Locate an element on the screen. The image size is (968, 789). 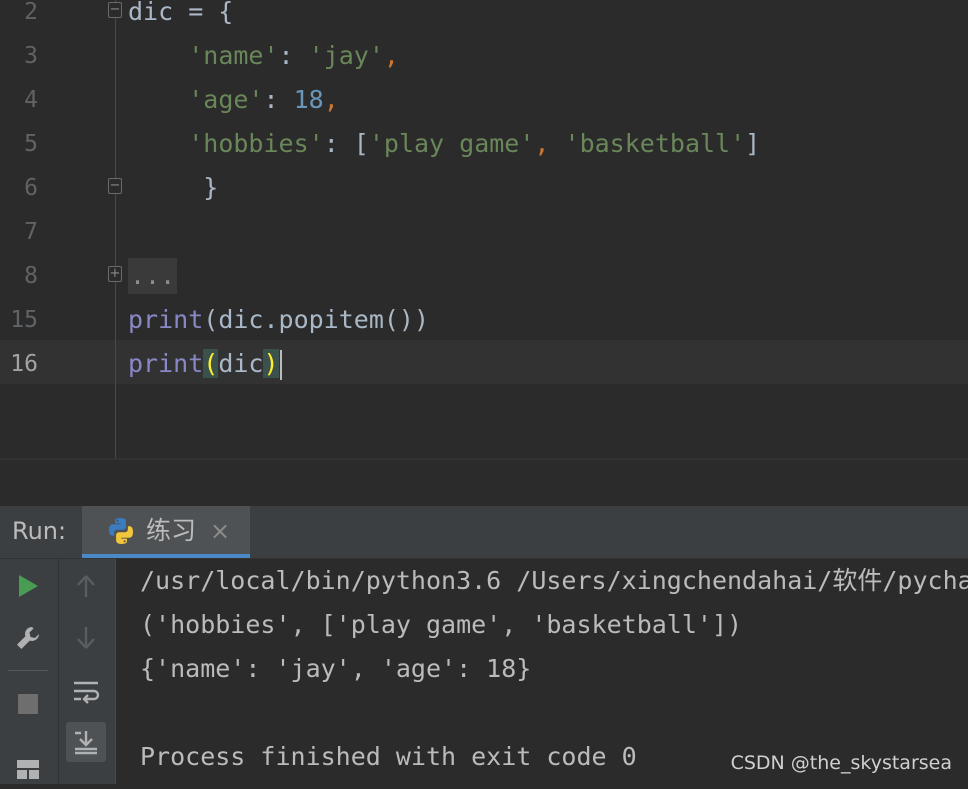
code-text: dic = { is located at coordinates (180, 17).